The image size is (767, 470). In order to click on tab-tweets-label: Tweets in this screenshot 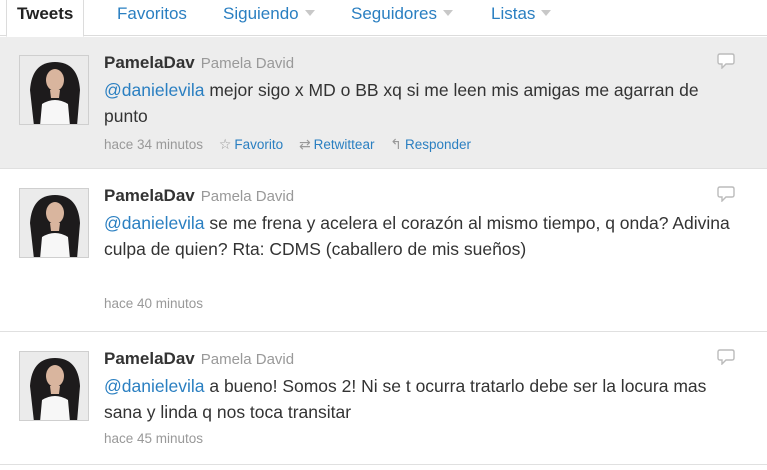, I will do `click(45, 13)`.